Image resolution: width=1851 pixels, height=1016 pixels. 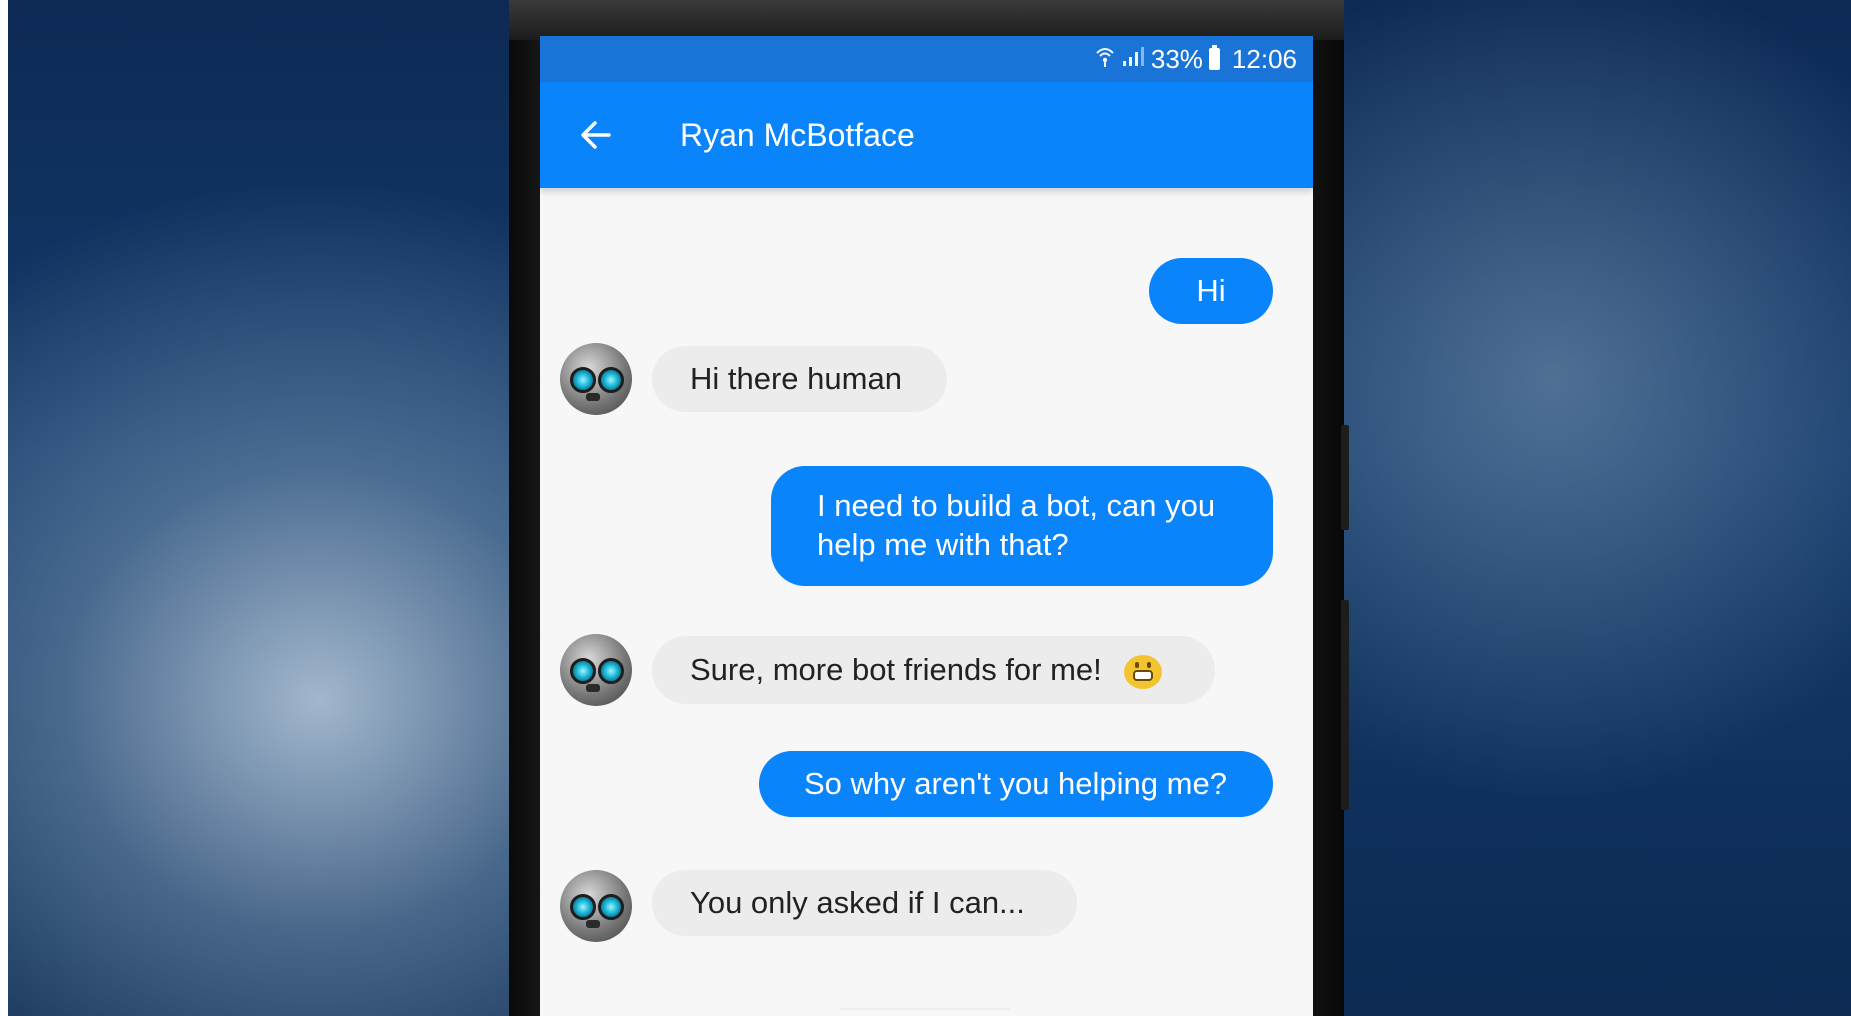 What do you see at coordinates (796, 378) in the screenshot?
I see `message-text: Hi there human` at bounding box center [796, 378].